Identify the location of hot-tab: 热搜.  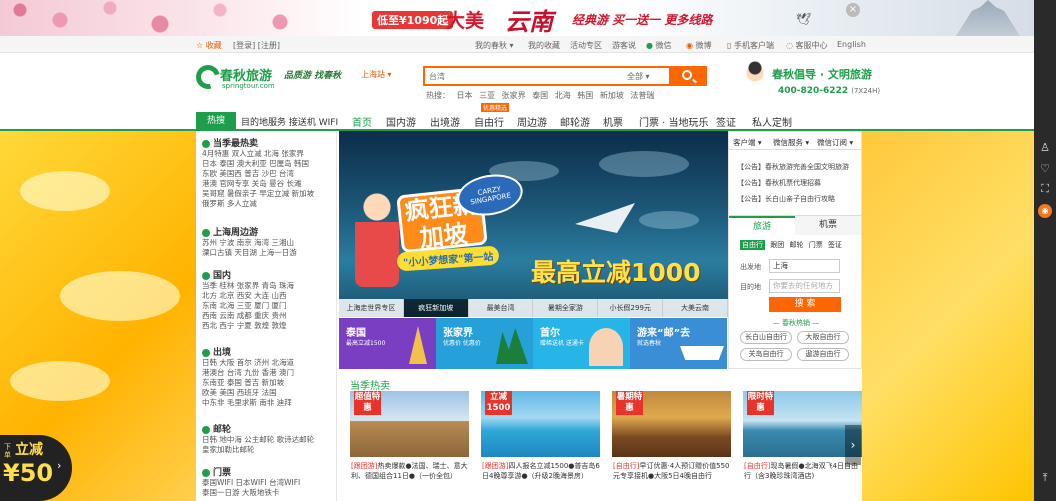
(216, 121).